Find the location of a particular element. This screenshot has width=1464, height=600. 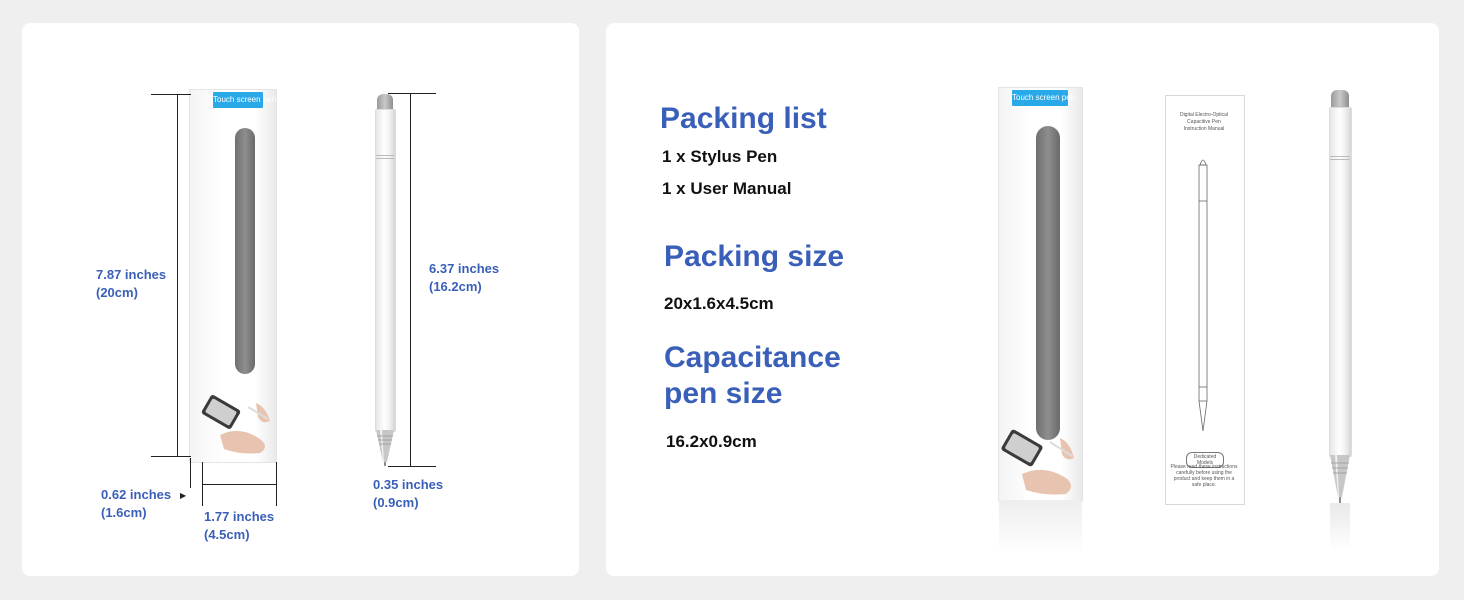

pen-size-title-line1: Capacitance is located at coordinates (752, 357).